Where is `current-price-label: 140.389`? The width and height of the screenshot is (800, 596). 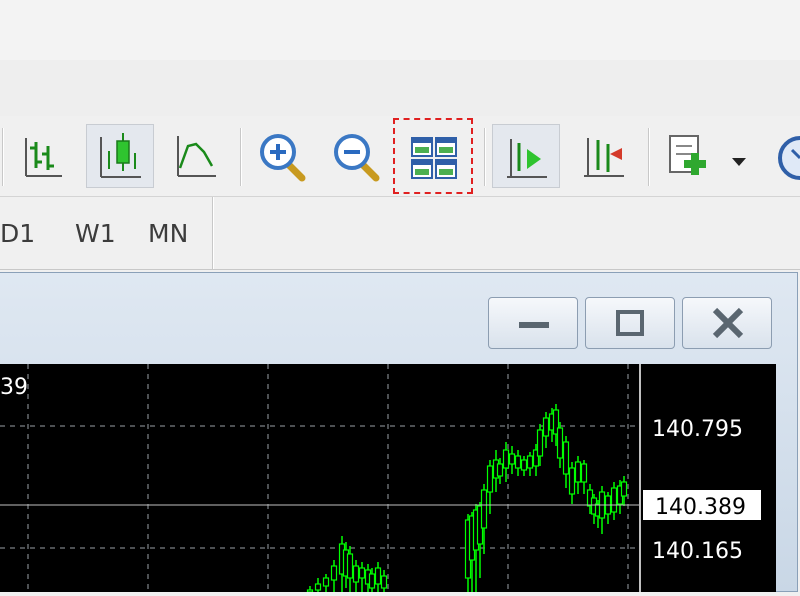
current-price-label: 140.389 is located at coordinates (700, 507).